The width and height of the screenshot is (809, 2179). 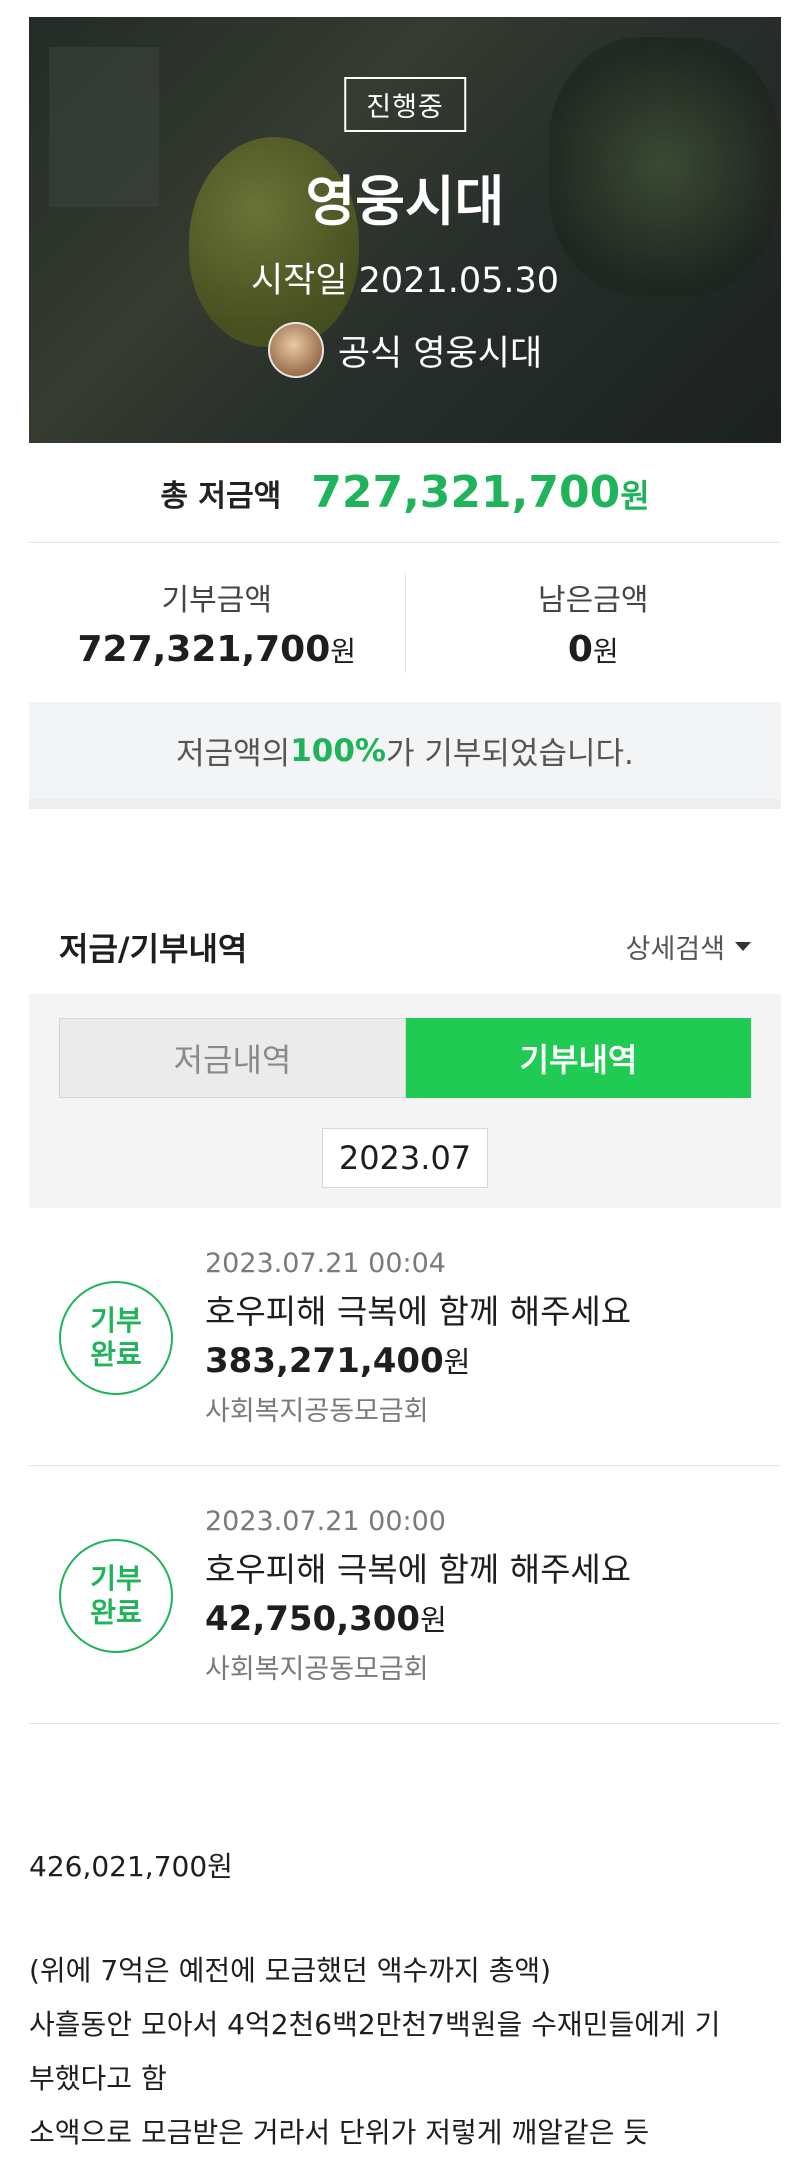 What do you see at coordinates (325, 1521) in the screenshot?
I see `entry-time: 2023.07.21 00:00` at bounding box center [325, 1521].